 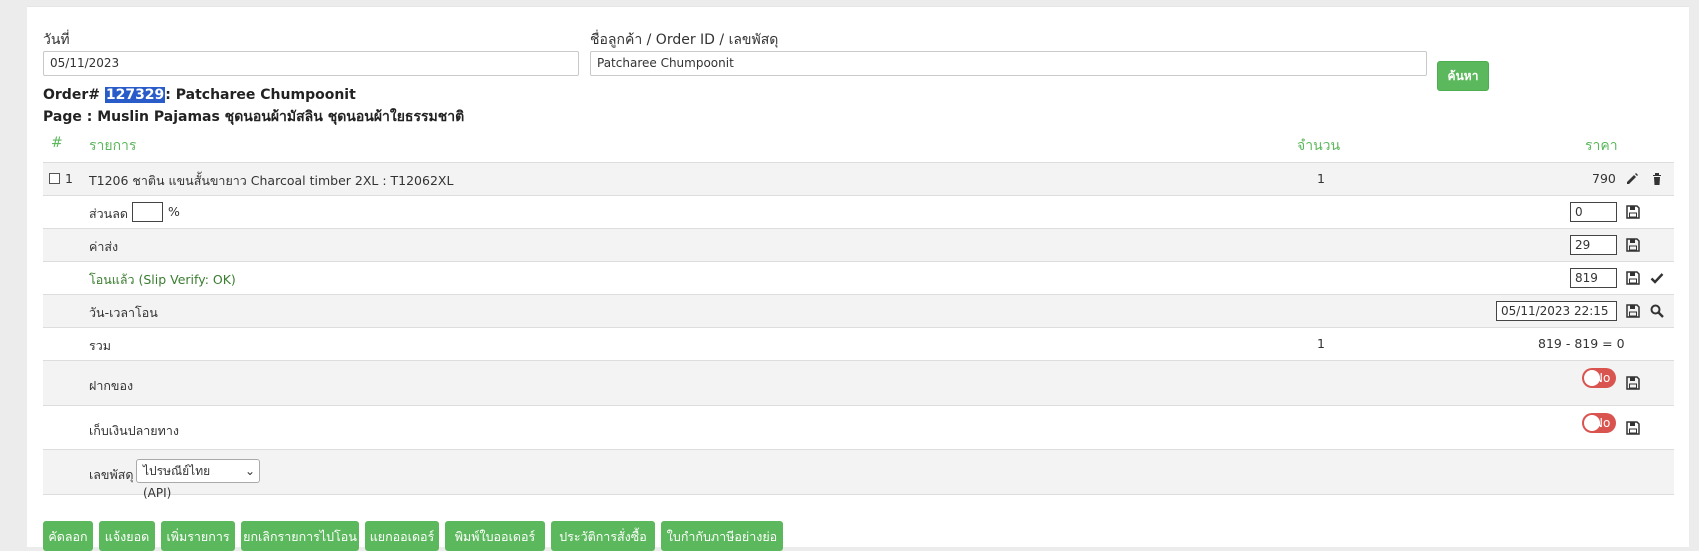 What do you see at coordinates (1321, 343) in the screenshot?
I see `total-qty: 1` at bounding box center [1321, 343].